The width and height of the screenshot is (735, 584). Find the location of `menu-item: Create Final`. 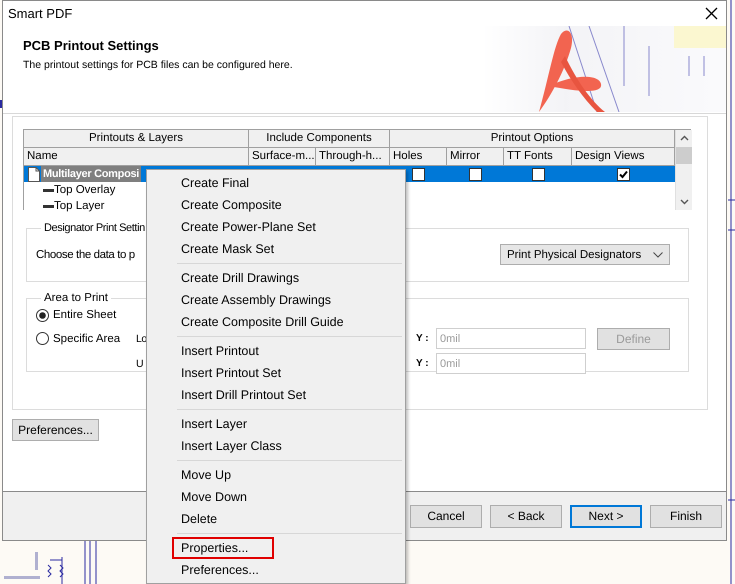

menu-item: Create Final is located at coordinates (276, 183).